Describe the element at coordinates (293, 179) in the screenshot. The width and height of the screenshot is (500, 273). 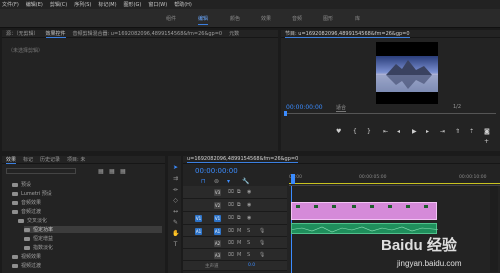
I see `playhead` at that location.